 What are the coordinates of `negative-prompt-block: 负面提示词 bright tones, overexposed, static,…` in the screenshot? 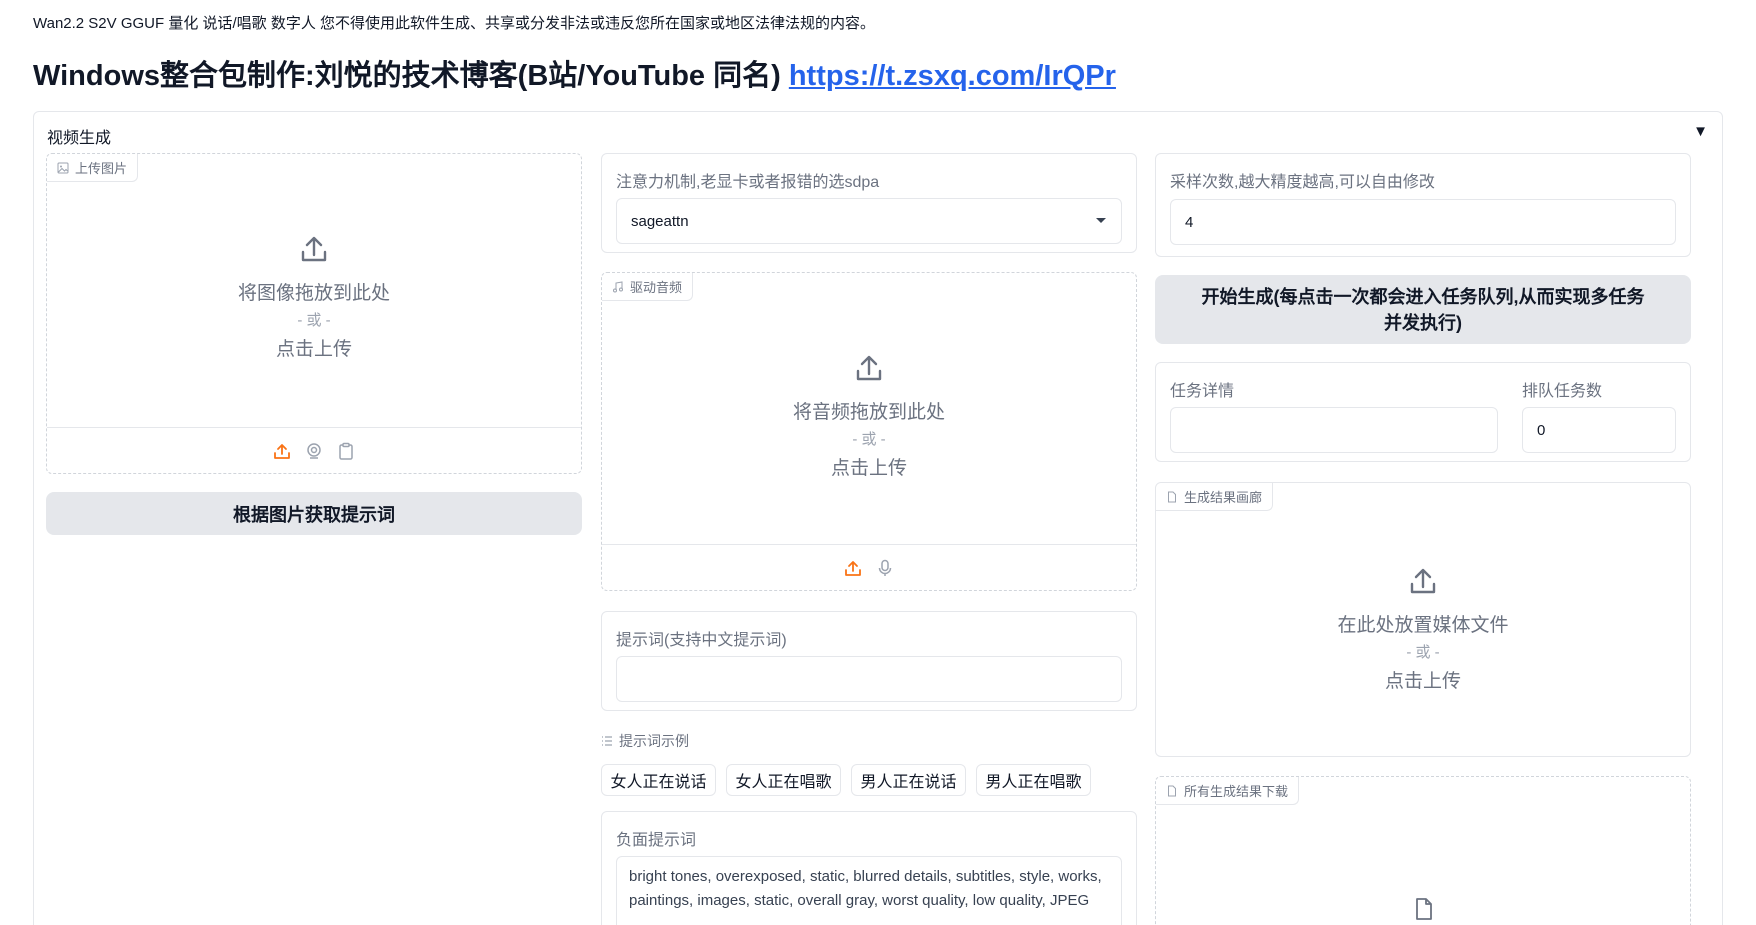 It's located at (869, 868).